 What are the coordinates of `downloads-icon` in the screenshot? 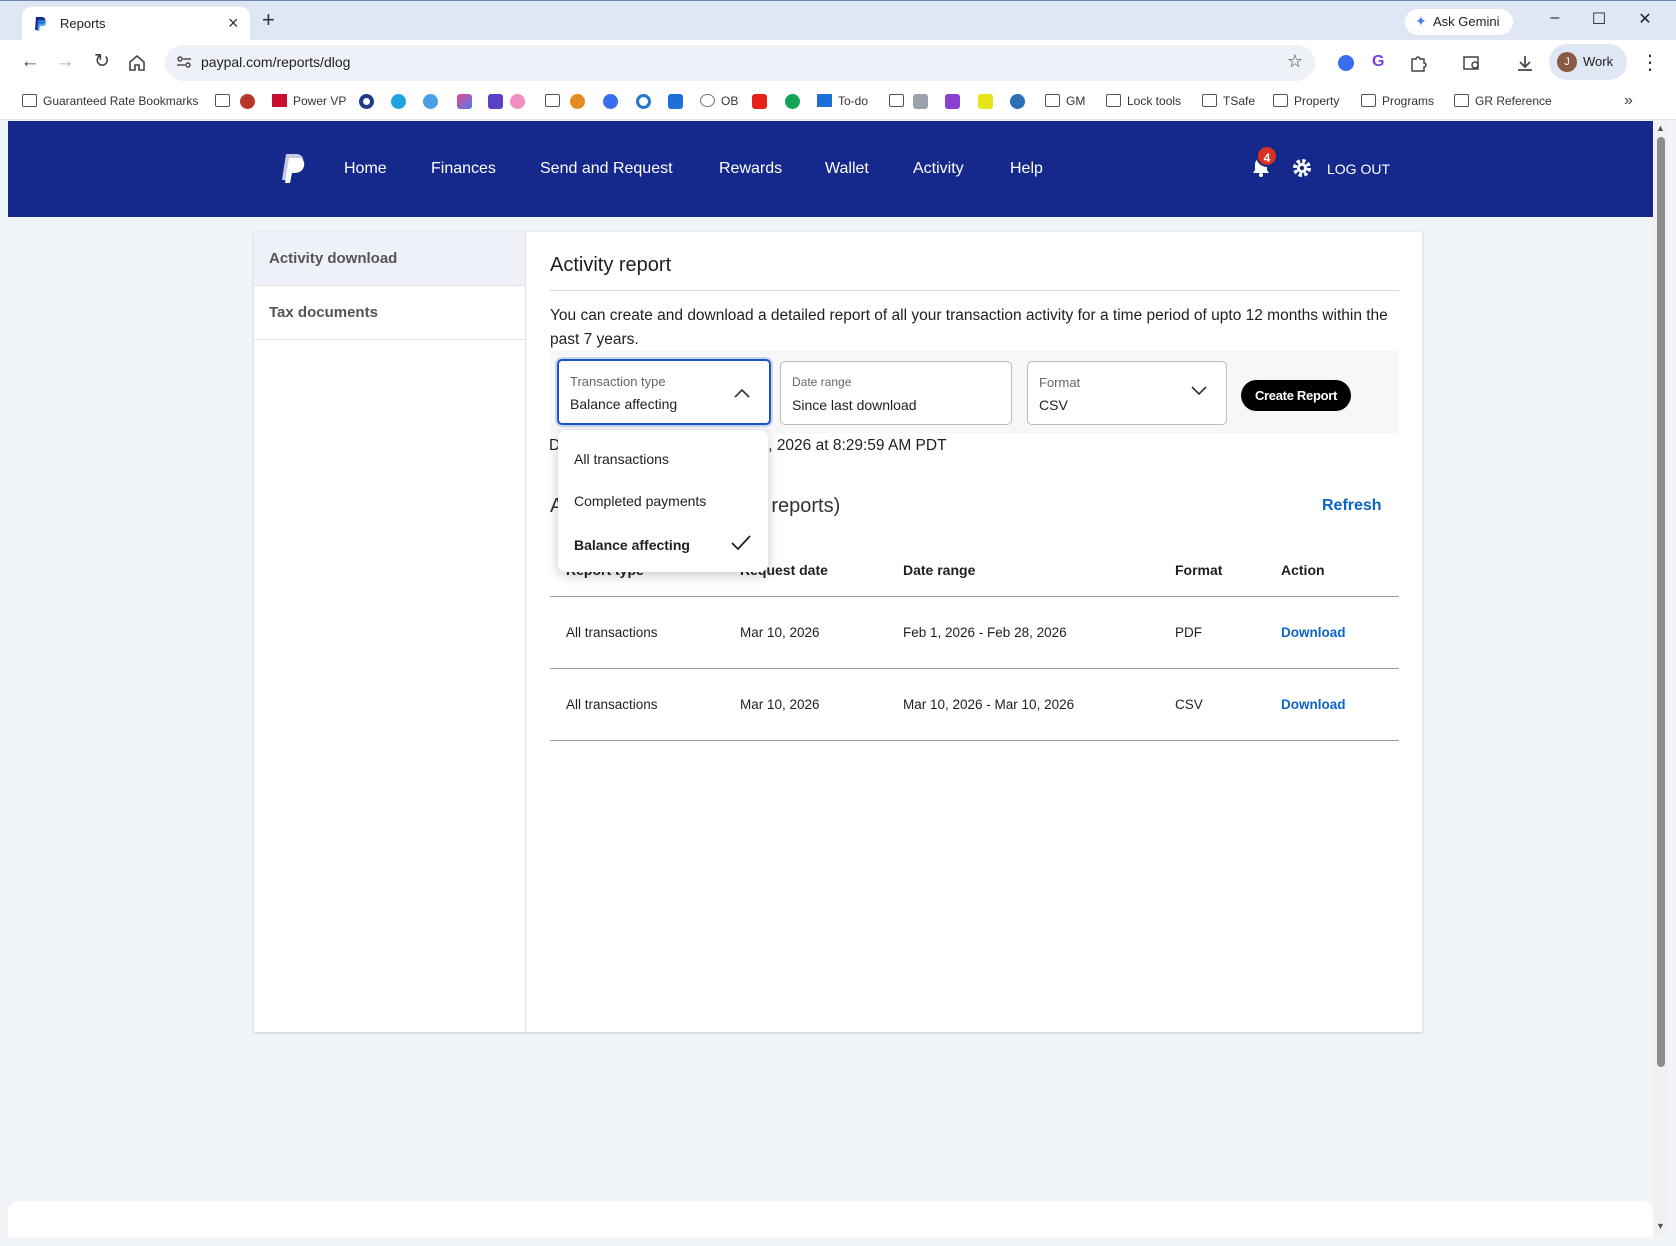 It's located at (1525, 63).